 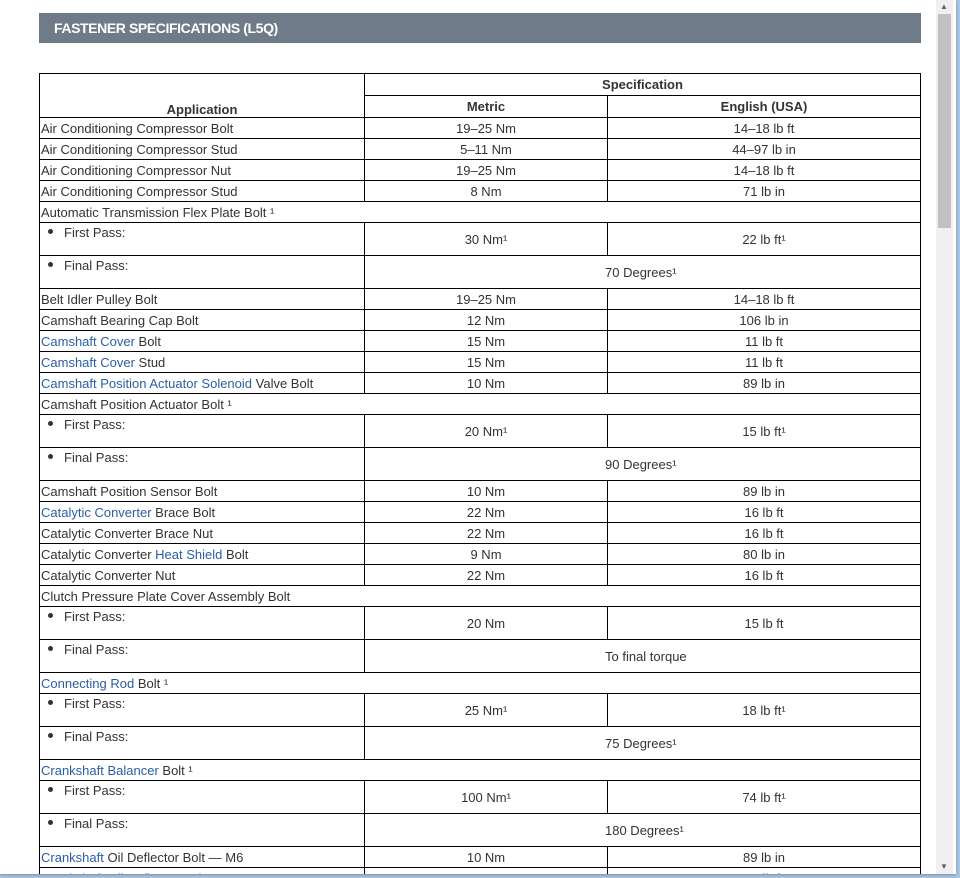 I want to click on vertical-scrollbar: ▲ ▼, so click(x=944, y=437).